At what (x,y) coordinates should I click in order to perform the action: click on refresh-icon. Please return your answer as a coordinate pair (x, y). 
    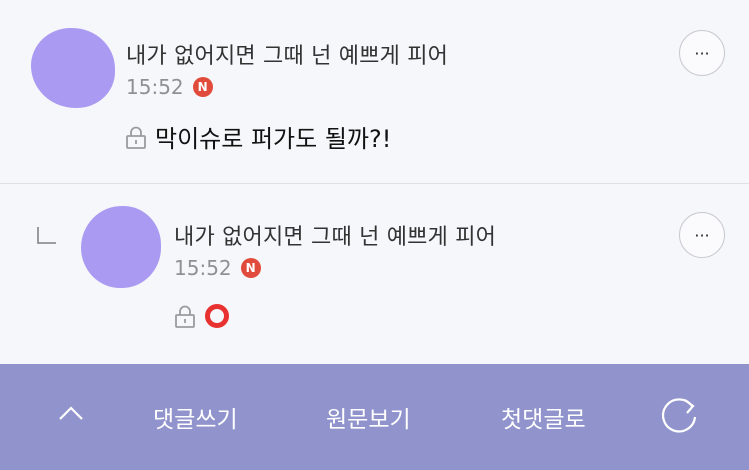
    Looking at the image, I should click on (679, 415).